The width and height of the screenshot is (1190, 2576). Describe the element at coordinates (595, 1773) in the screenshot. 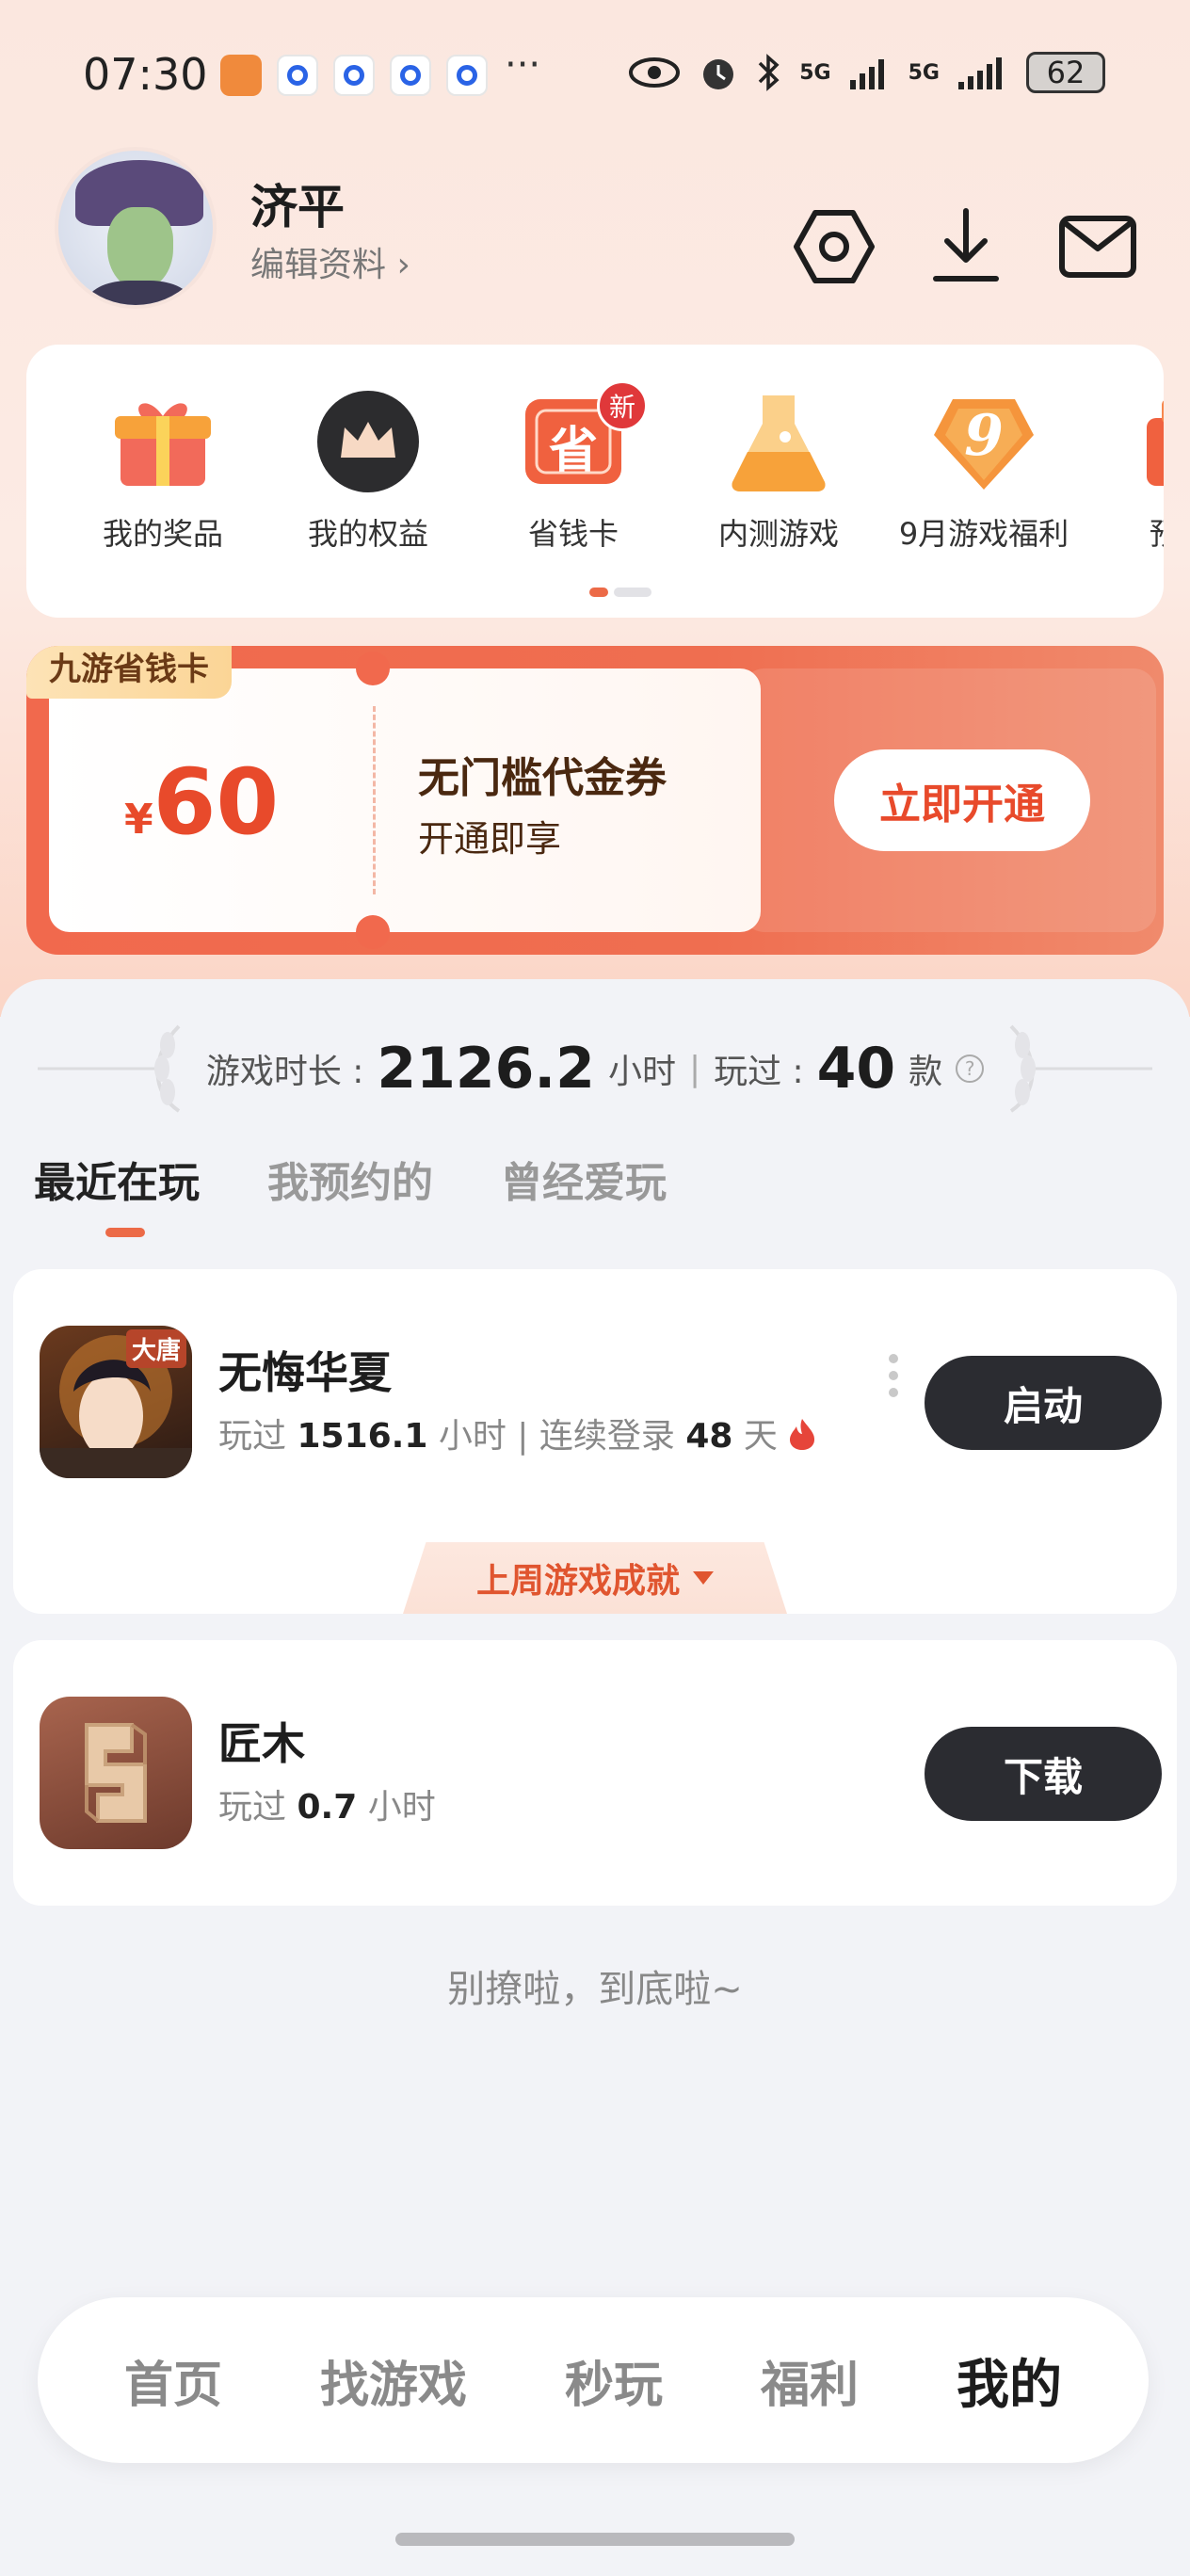

I see `game-card: 匠木 玩过 0.7 小时 下载` at that location.